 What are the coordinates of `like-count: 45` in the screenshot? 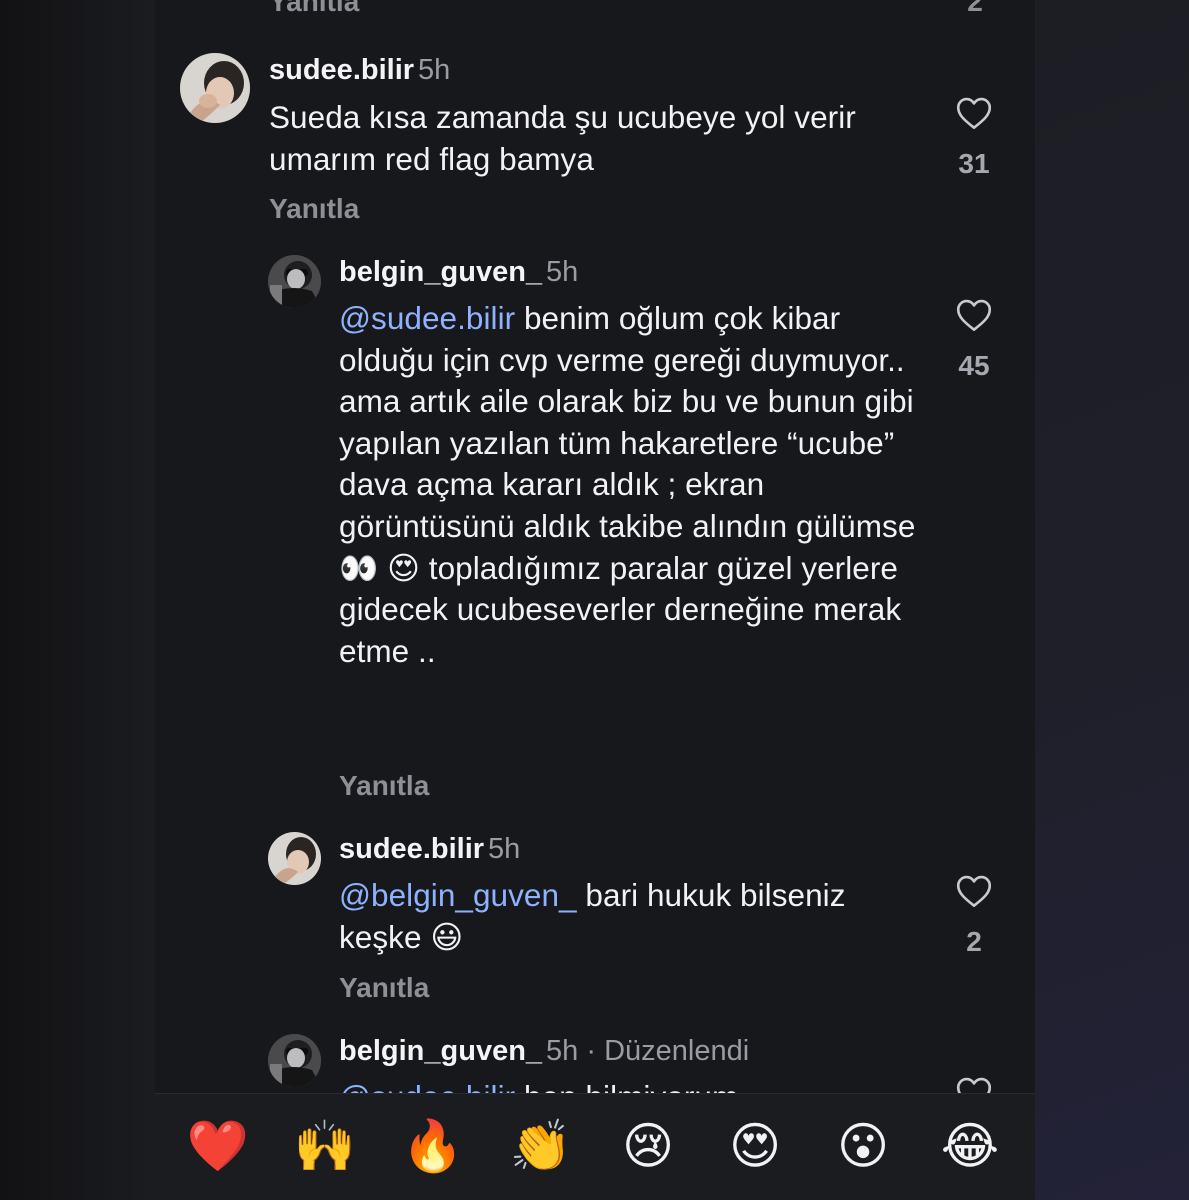 It's located at (974, 365).